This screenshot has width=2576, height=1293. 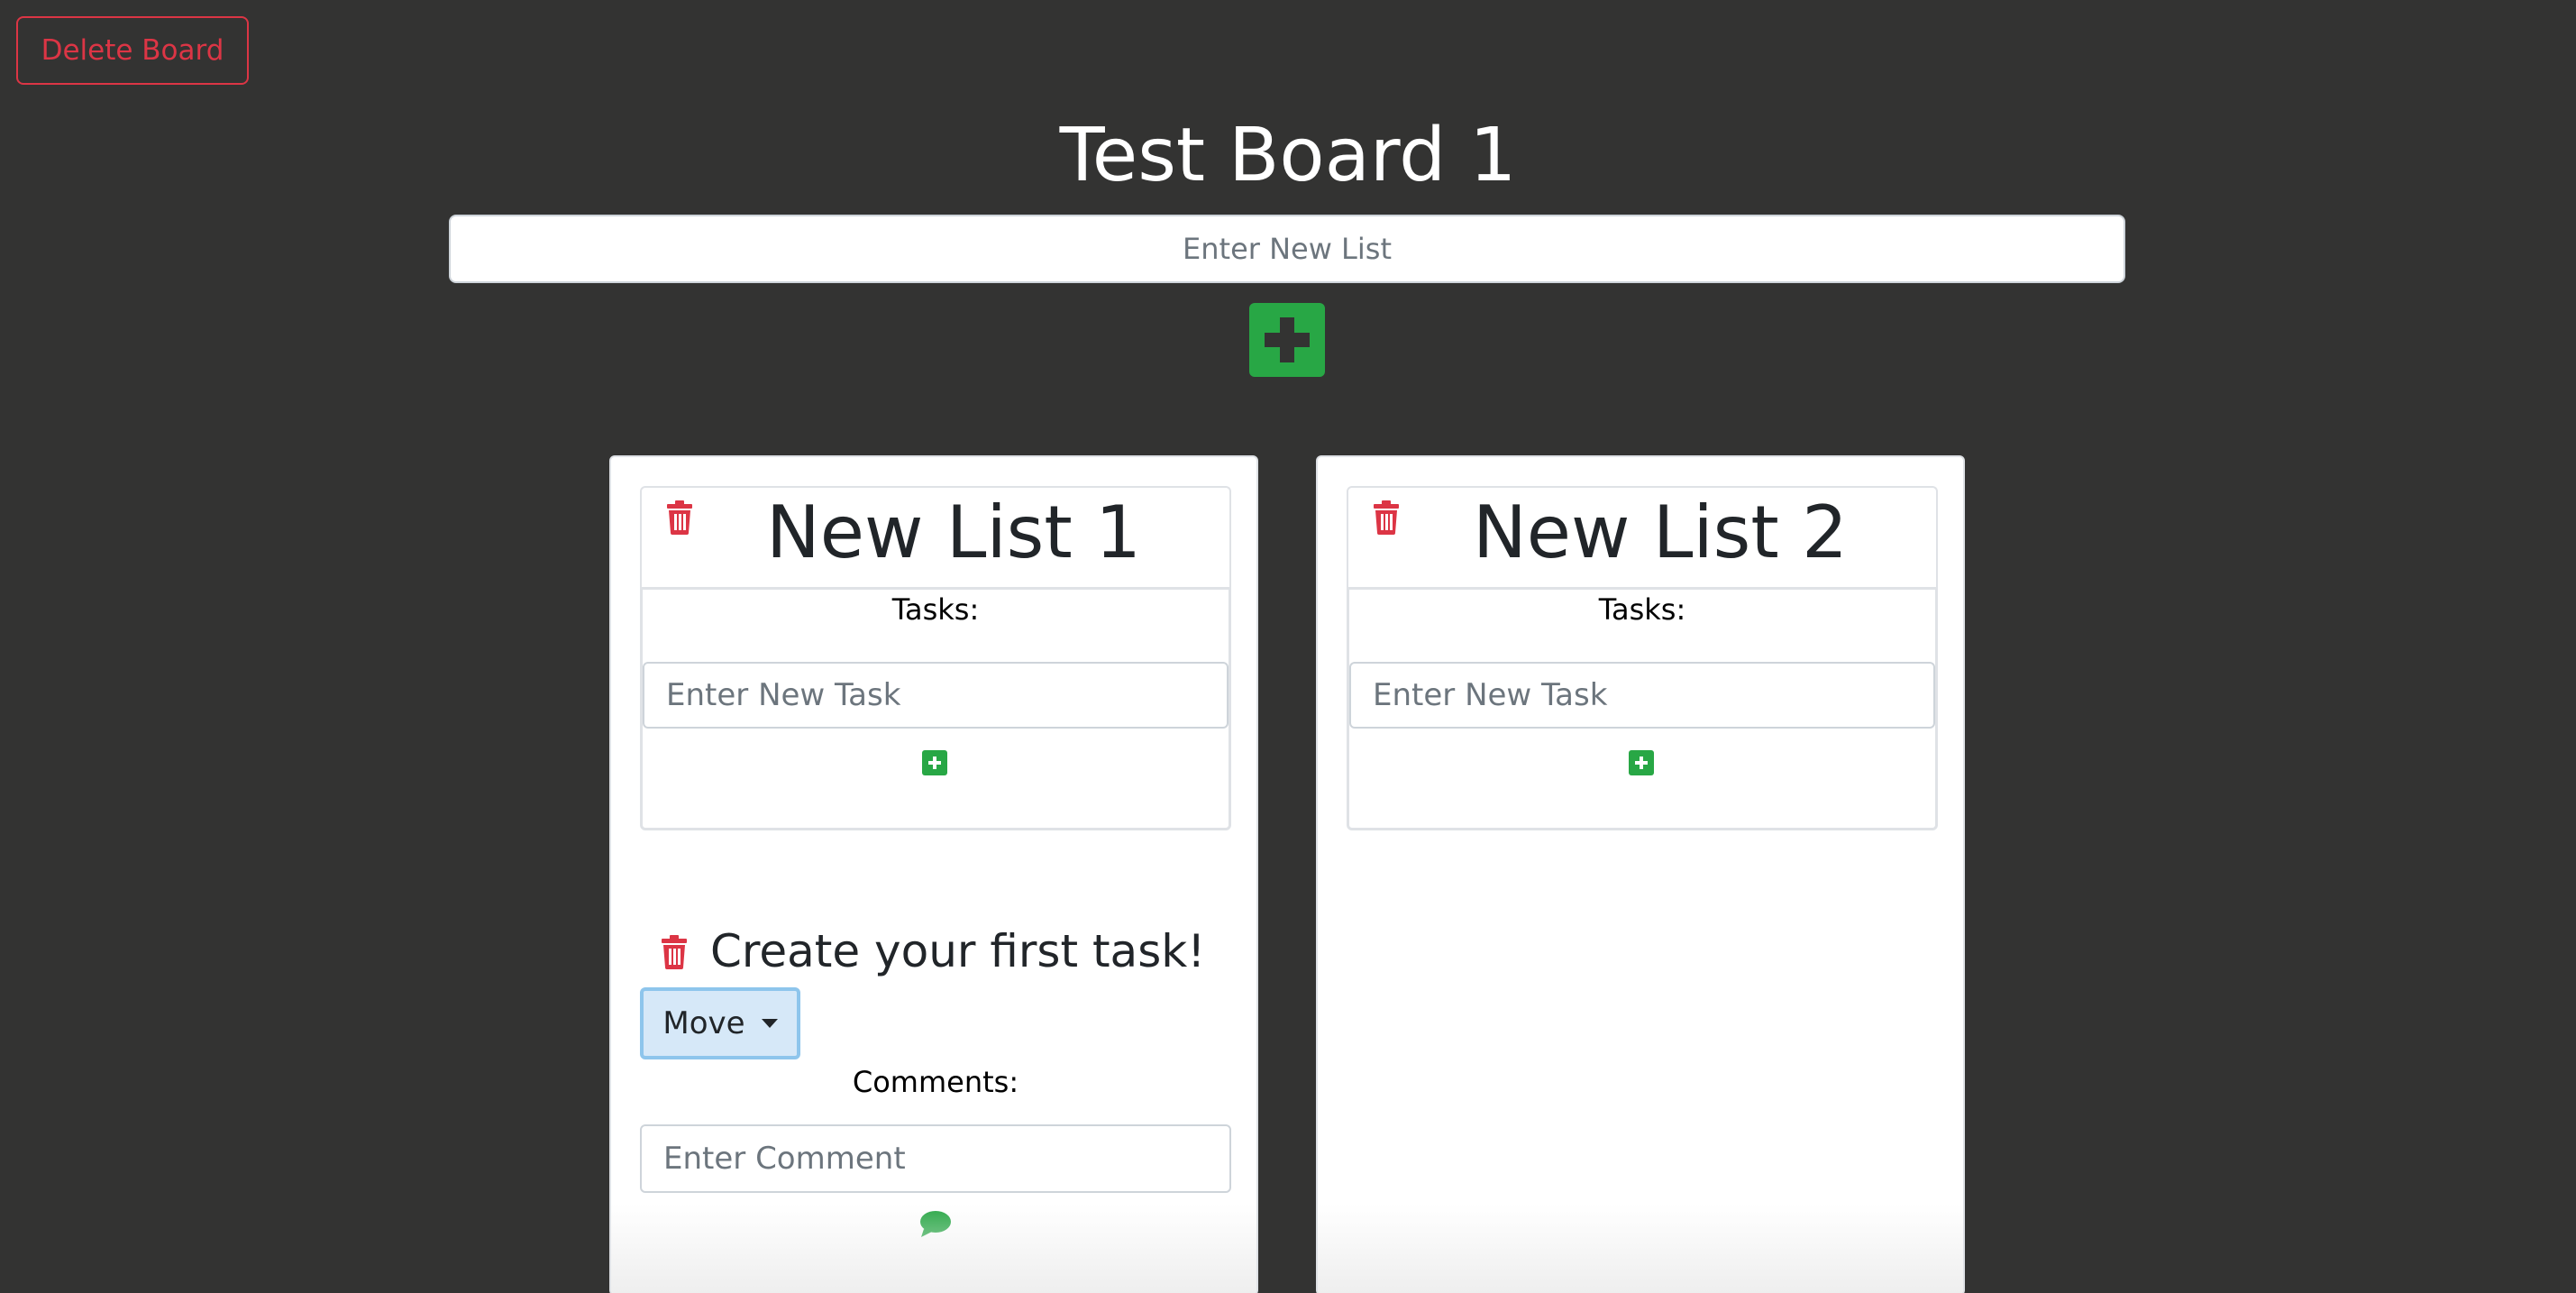 I want to click on caret-down-icon, so click(x=769, y=1023).